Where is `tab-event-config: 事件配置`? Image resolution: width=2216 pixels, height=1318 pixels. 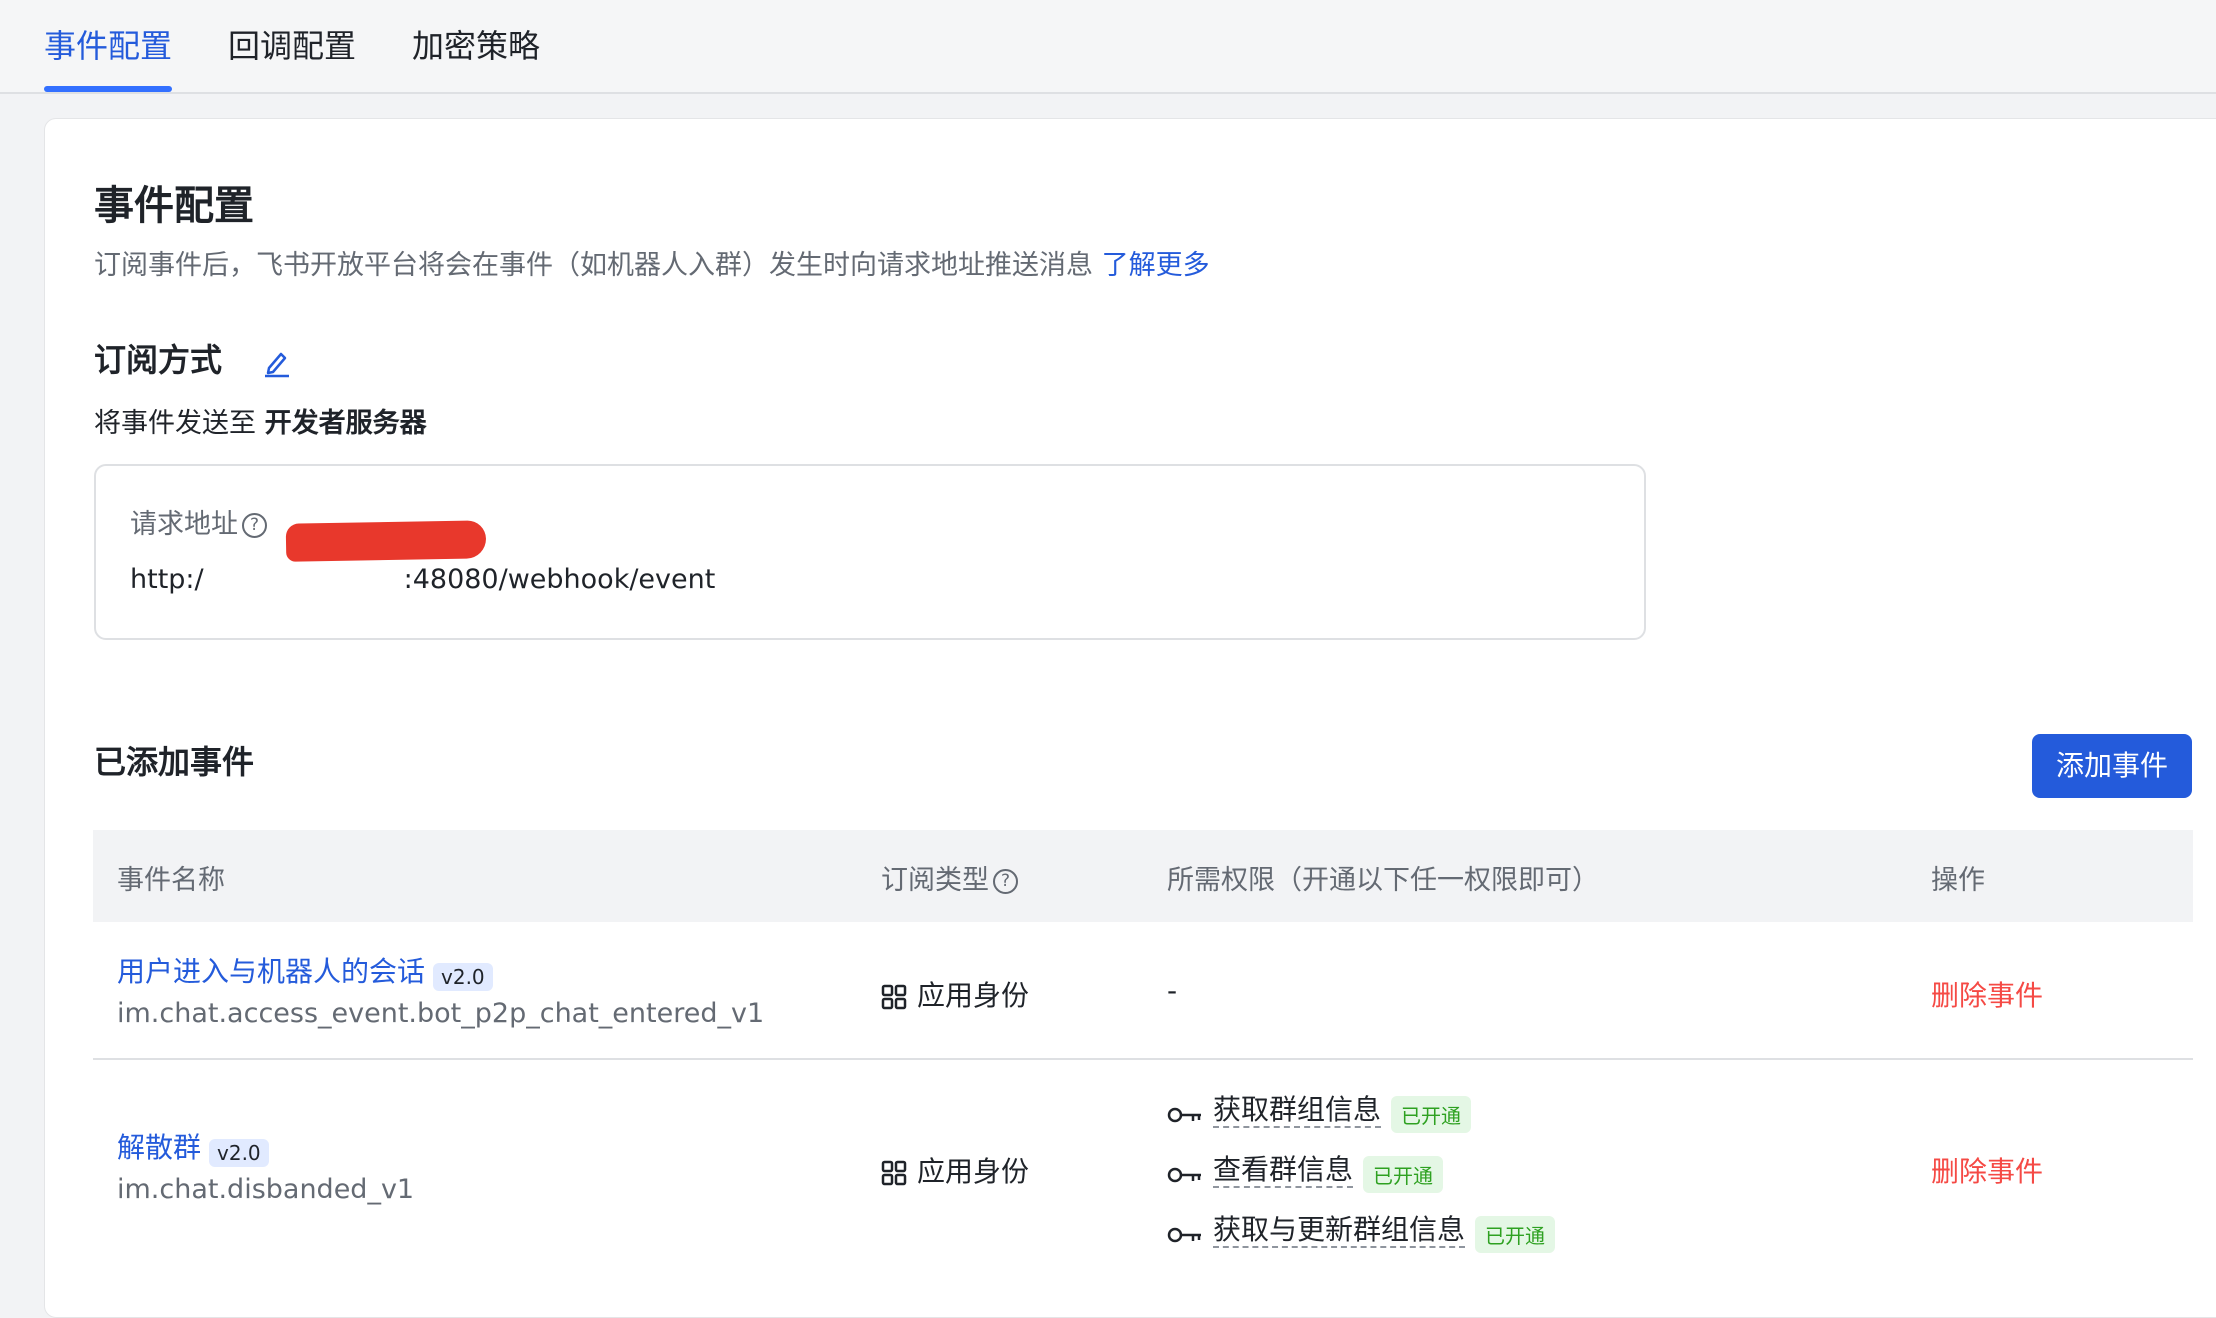 tab-event-config: 事件配置 is located at coordinates (108, 46).